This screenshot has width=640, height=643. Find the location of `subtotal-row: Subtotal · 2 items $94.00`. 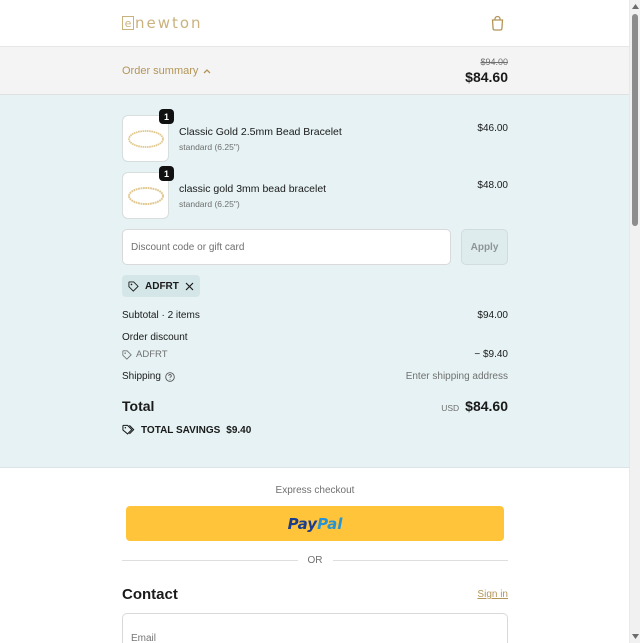

subtotal-row: Subtotal · 2 items $94.00 is located at coordinates (315, 315).